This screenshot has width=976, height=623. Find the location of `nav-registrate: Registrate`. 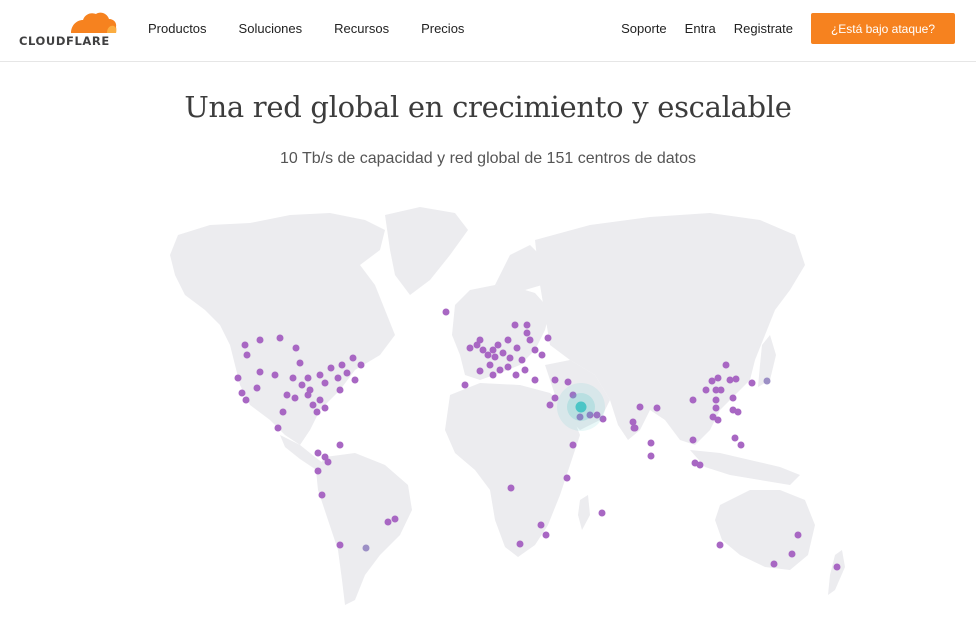

nav-registrate: Registrate is located at coordinates (763, 28).